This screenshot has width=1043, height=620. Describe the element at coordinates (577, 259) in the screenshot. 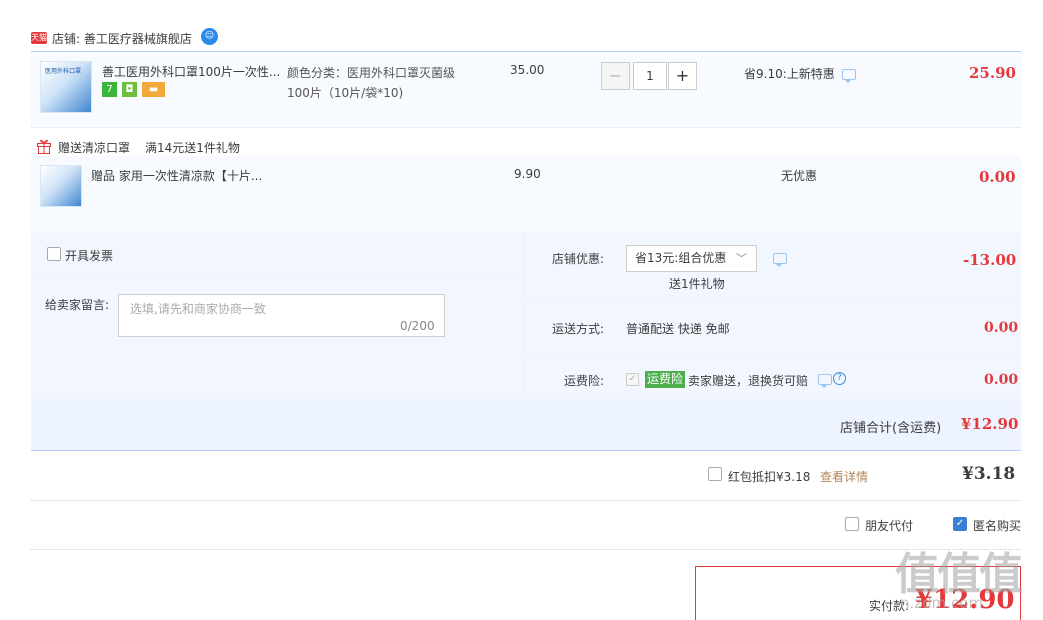

I see `shop-discount-label: 店铺优惠:` at that location.